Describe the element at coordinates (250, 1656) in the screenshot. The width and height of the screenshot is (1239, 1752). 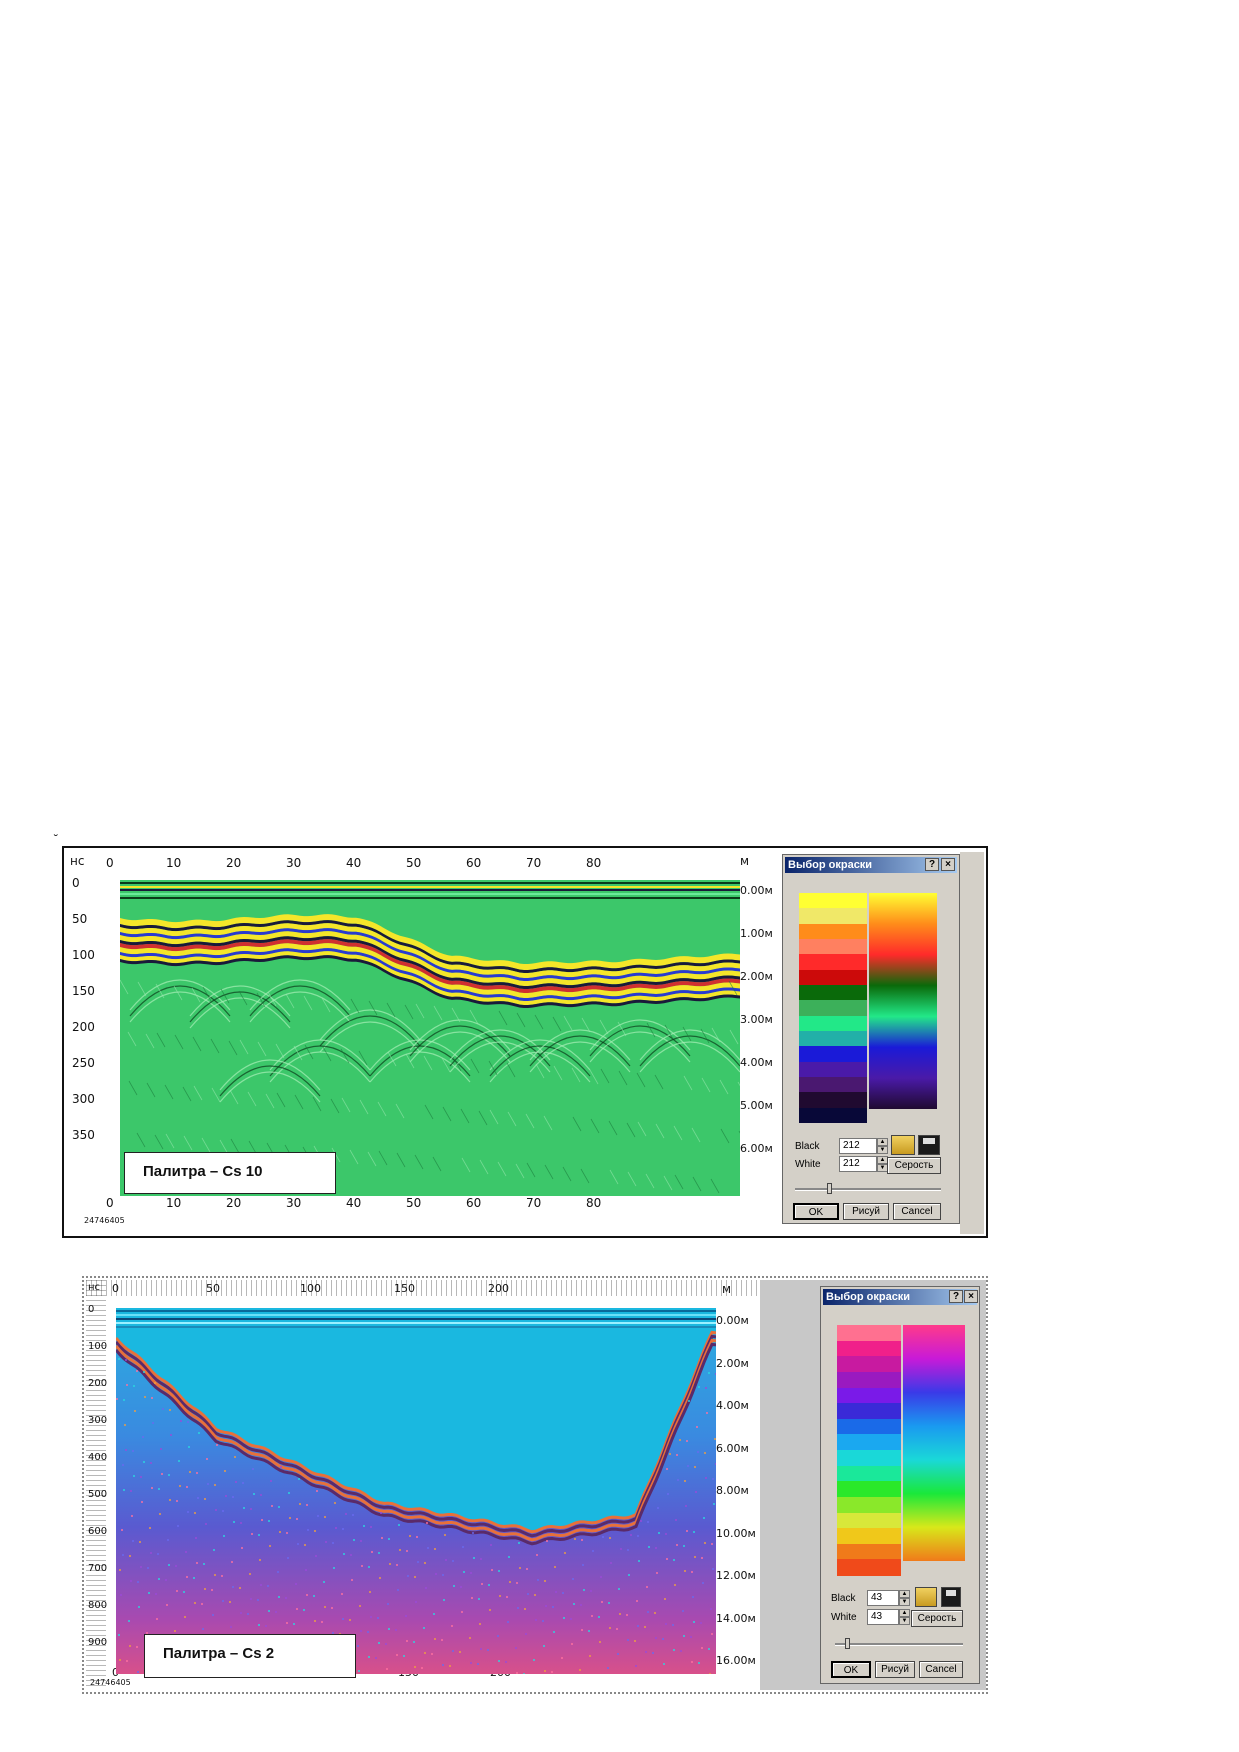
I see `palette-caption: Палитра – Cs 2` at that location.